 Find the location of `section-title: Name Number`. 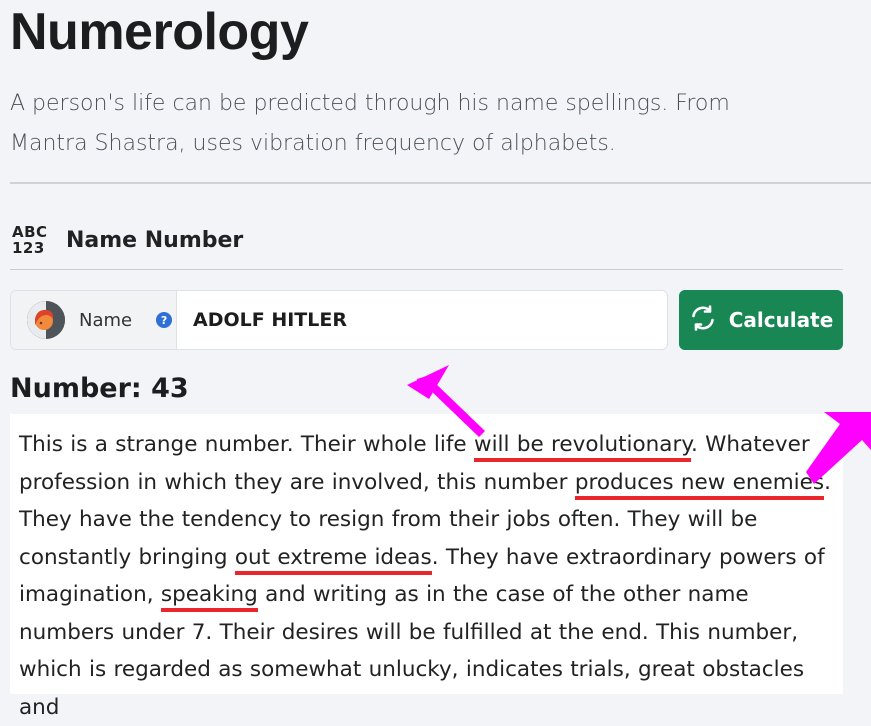

section-title: Name Number is located at coordinates (155, 240).